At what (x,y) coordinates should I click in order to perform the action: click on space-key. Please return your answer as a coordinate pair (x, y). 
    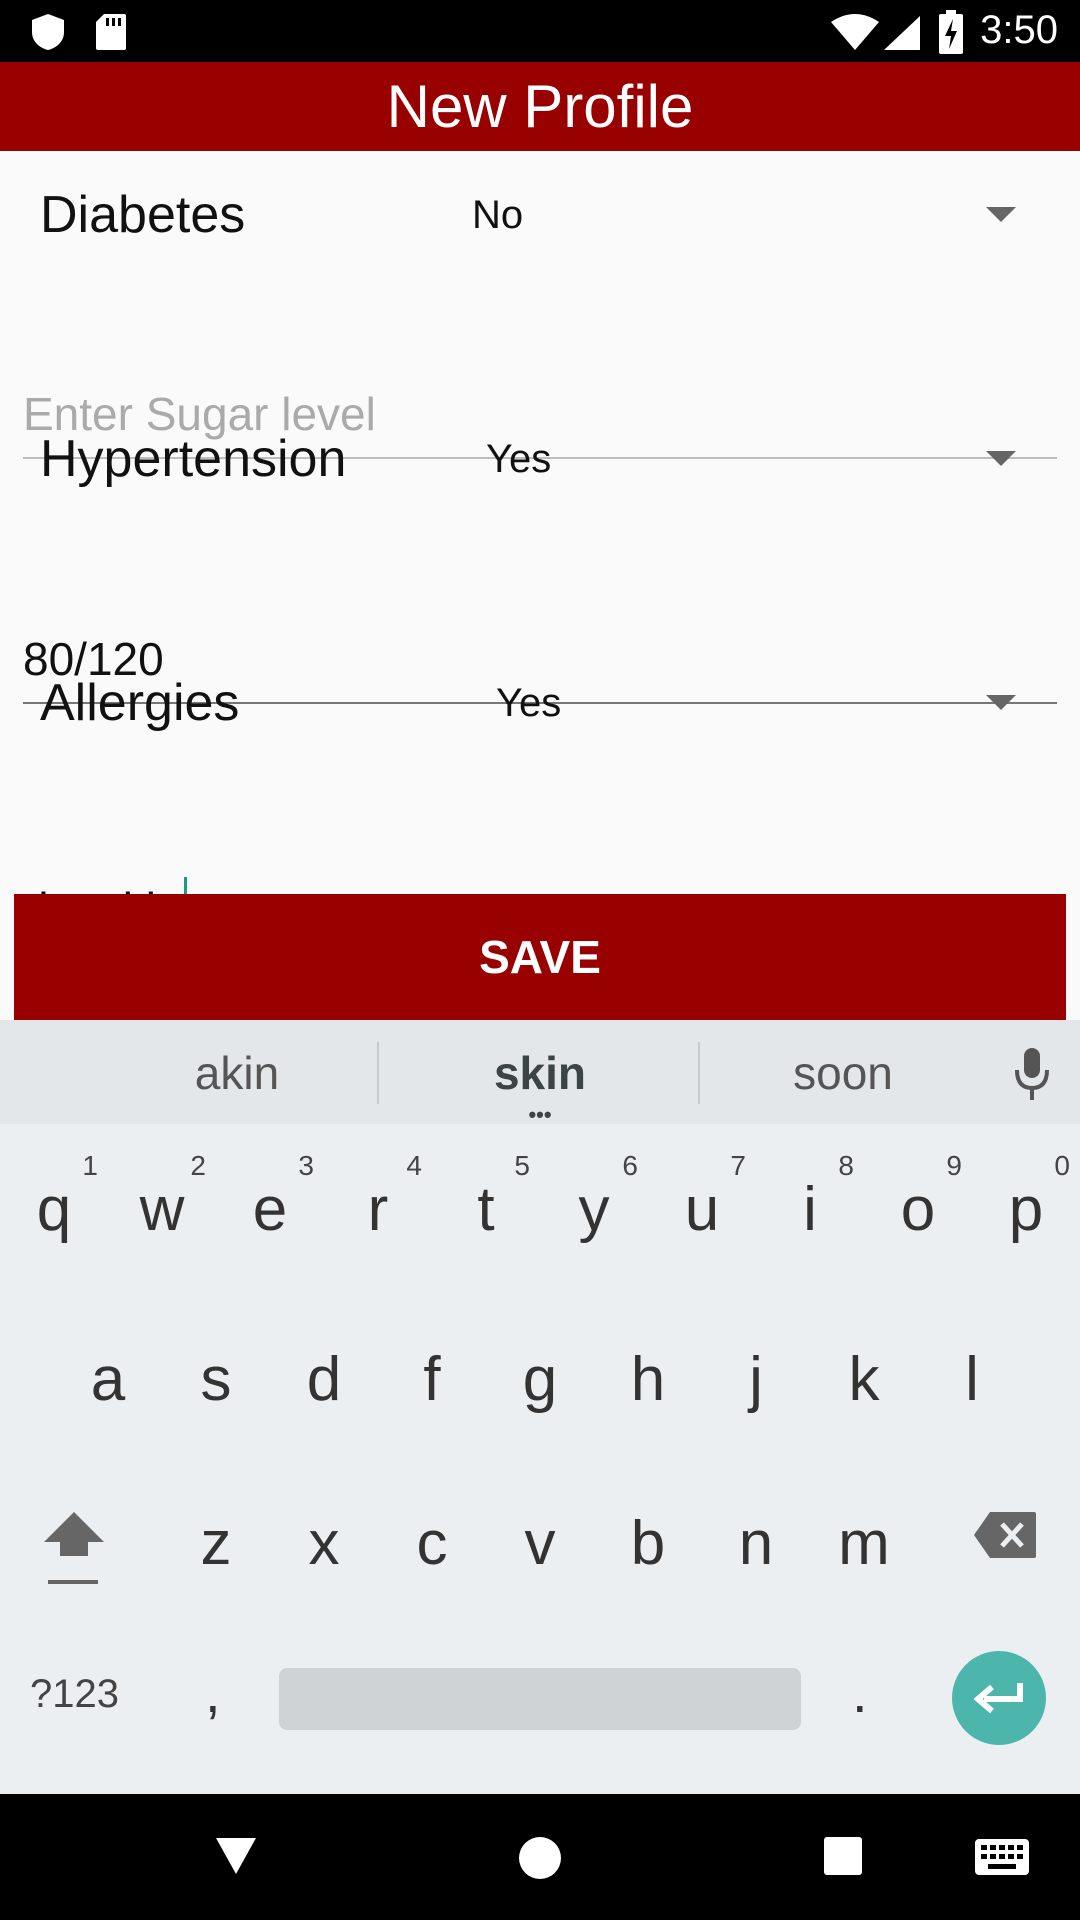
    Looking at the image, I should click on (540, 1699).